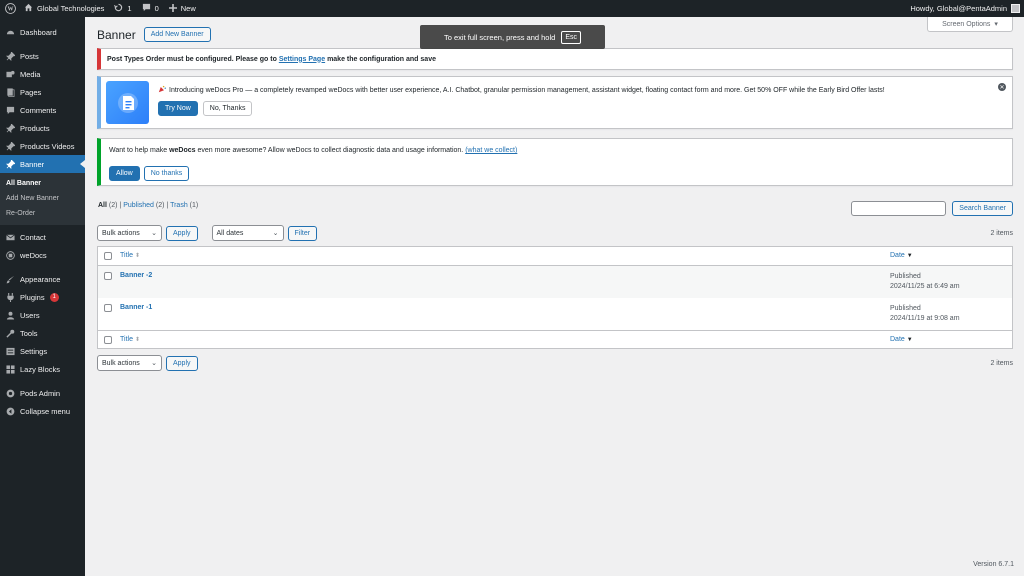 The width and height of the screenshot is (1024, 576). I want to click on home-icon, so click(28, 8).